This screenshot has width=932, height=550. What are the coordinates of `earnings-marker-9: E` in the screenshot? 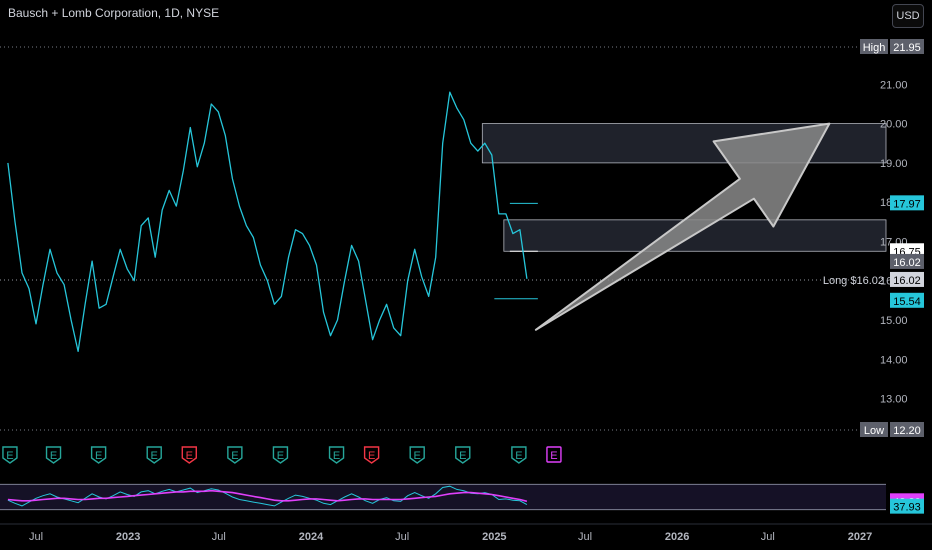 It's located at (417, 455).